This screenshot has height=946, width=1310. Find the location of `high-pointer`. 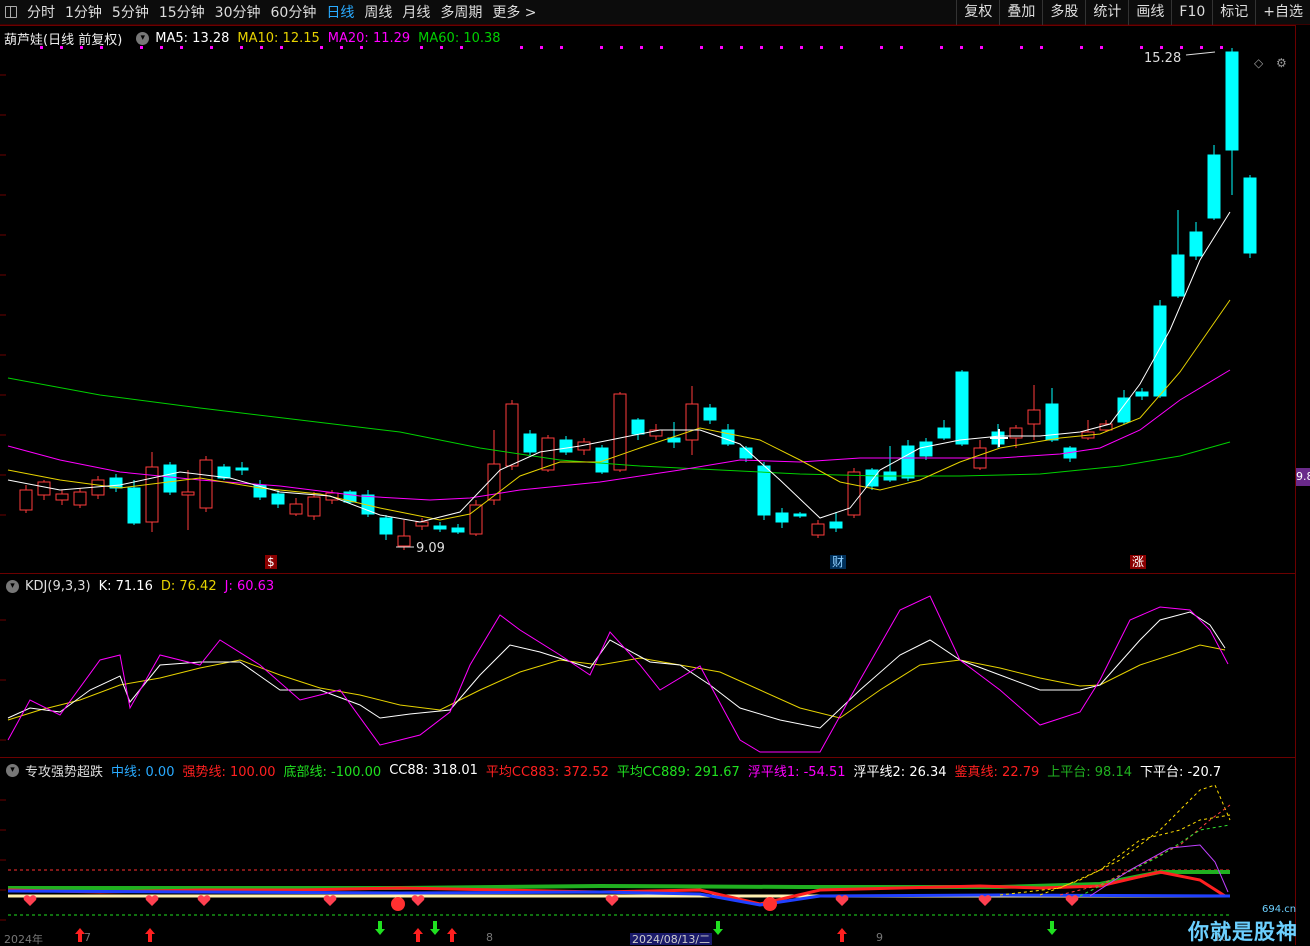

high-pointer is located at coordinates (1200, 53).